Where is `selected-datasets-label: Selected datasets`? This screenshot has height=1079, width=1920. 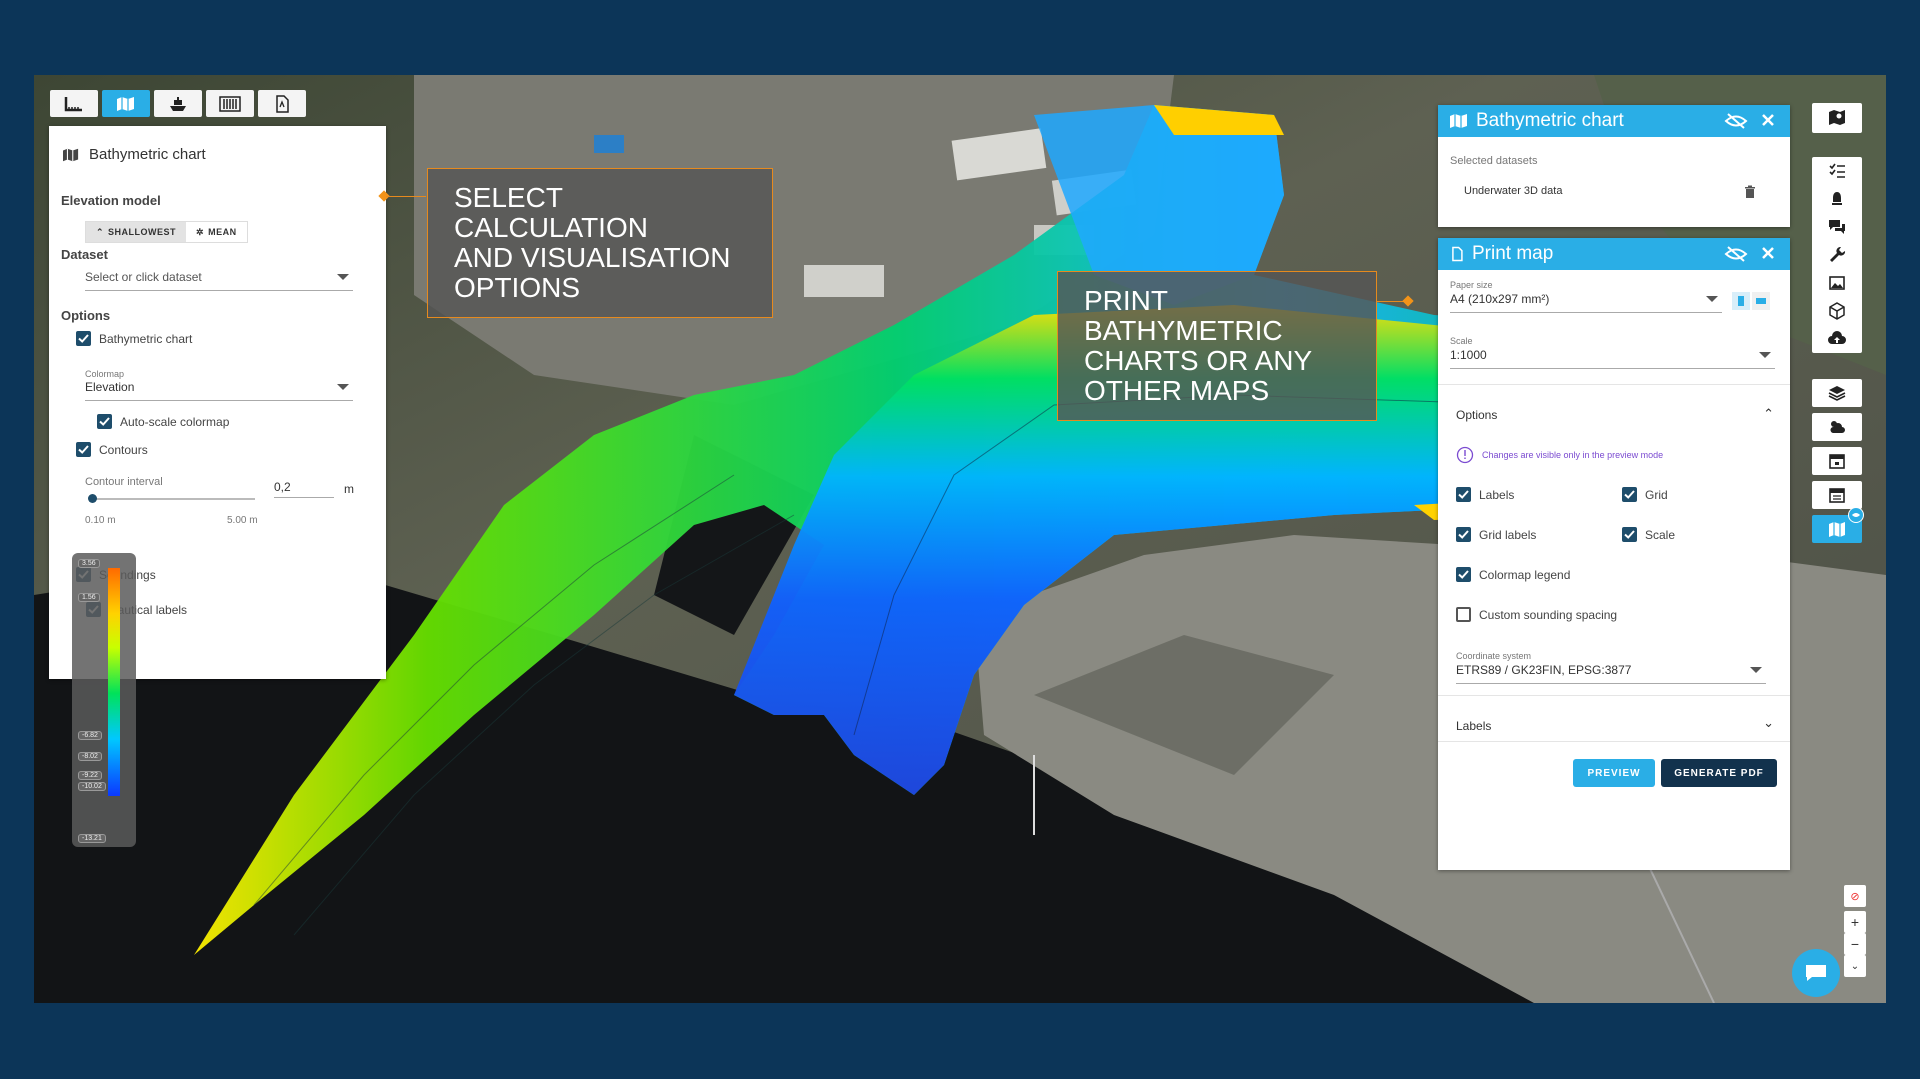 selected-datasets-label: Selected datasets is located at coordinates (1494, 161).